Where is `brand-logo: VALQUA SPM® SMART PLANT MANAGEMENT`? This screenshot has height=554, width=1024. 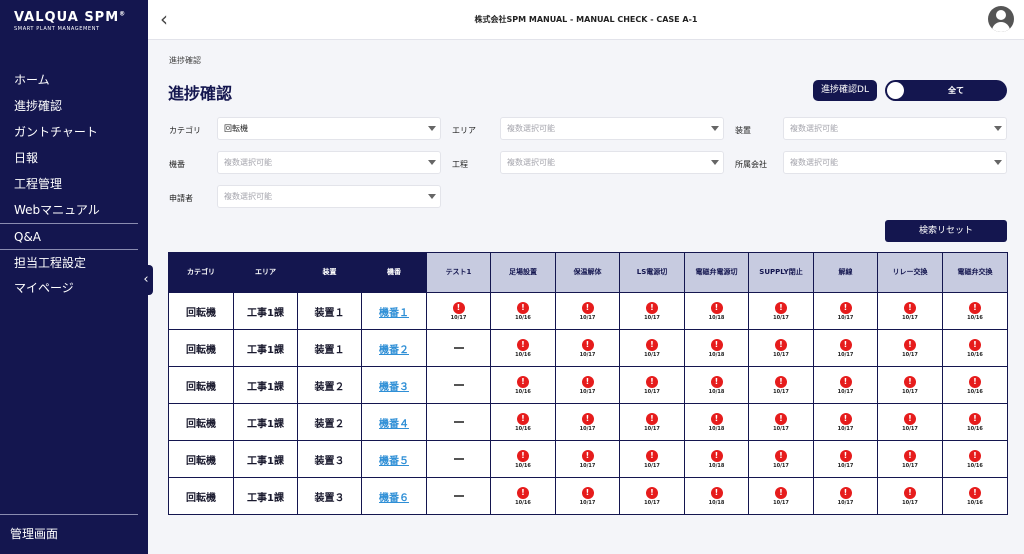 brand-logo: VALQUA SPM® SMART PLANT MANAGEMENT is located at coordinates (70, 21).